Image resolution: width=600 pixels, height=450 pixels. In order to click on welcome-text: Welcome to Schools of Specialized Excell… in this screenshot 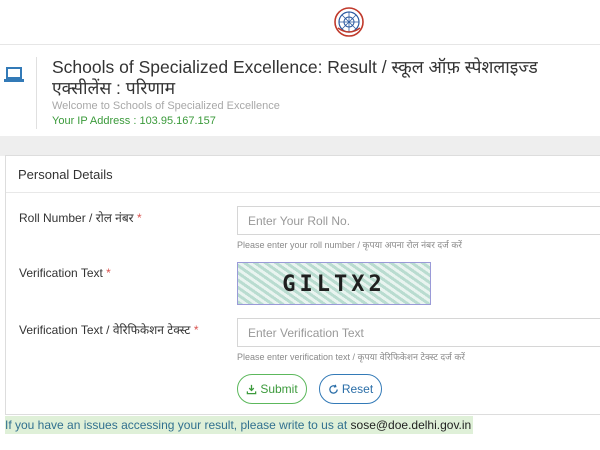, I will do `click(166, 106)`.